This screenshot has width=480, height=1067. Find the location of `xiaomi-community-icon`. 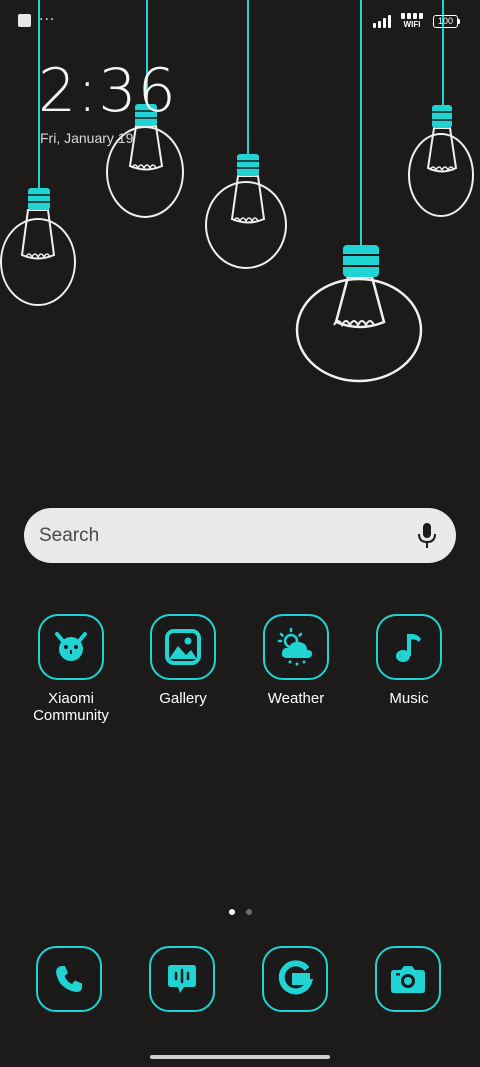

xiaomi-community-icon is located at coordinates (71, 647).